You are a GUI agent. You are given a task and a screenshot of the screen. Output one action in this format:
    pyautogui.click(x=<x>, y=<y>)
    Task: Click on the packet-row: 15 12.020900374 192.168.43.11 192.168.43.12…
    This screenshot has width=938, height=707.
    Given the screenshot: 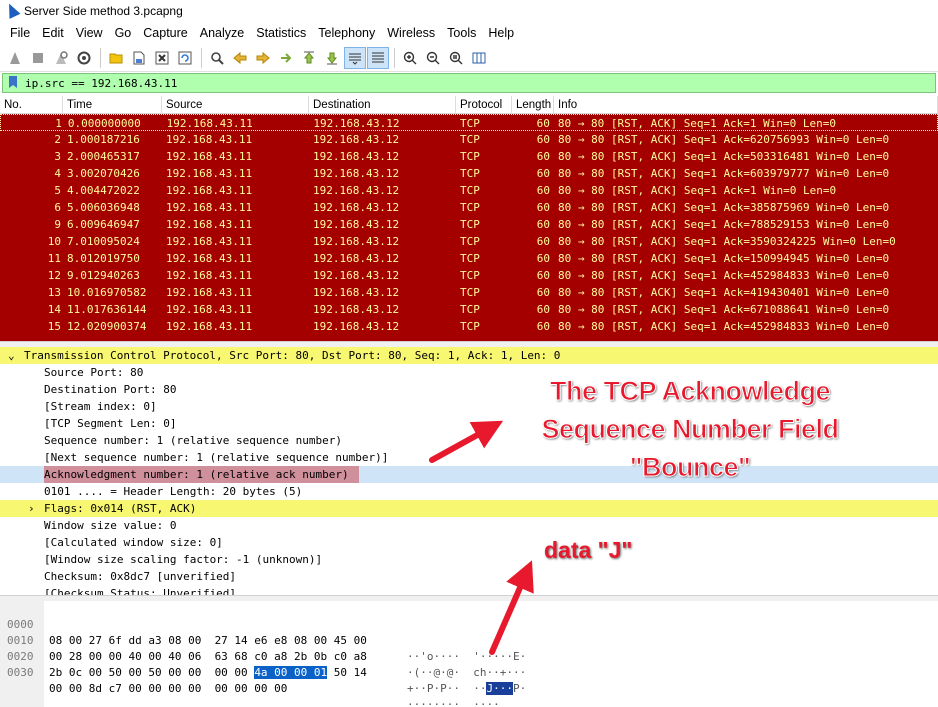 What is the action you would take?
    pyautogui.click(x=469, y=326)
    